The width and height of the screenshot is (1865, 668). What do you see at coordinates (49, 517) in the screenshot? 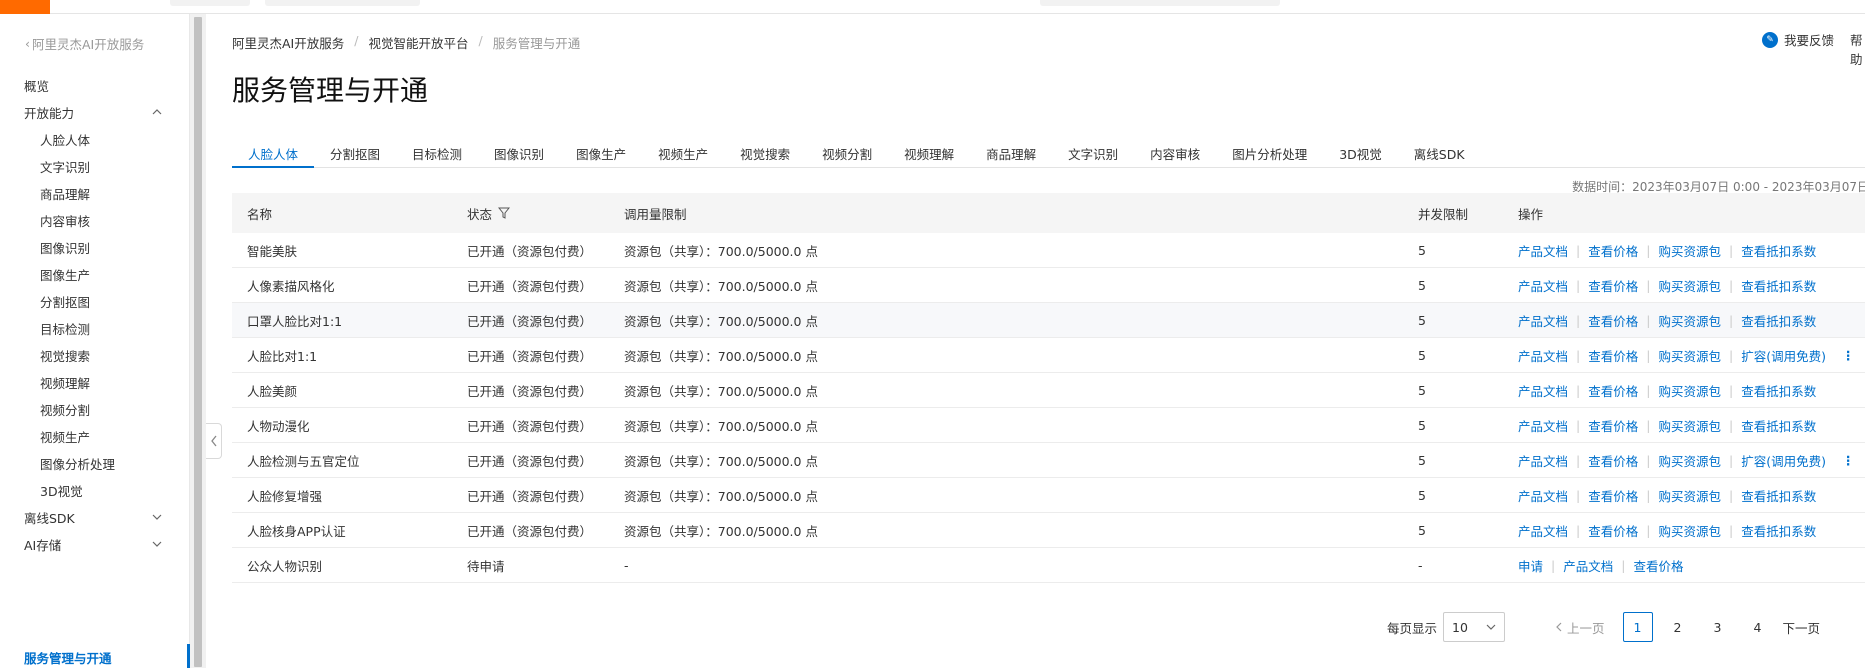
I see `sidebar-item-offline-sdk: 离线SDK` at bounding box center [49, 517].